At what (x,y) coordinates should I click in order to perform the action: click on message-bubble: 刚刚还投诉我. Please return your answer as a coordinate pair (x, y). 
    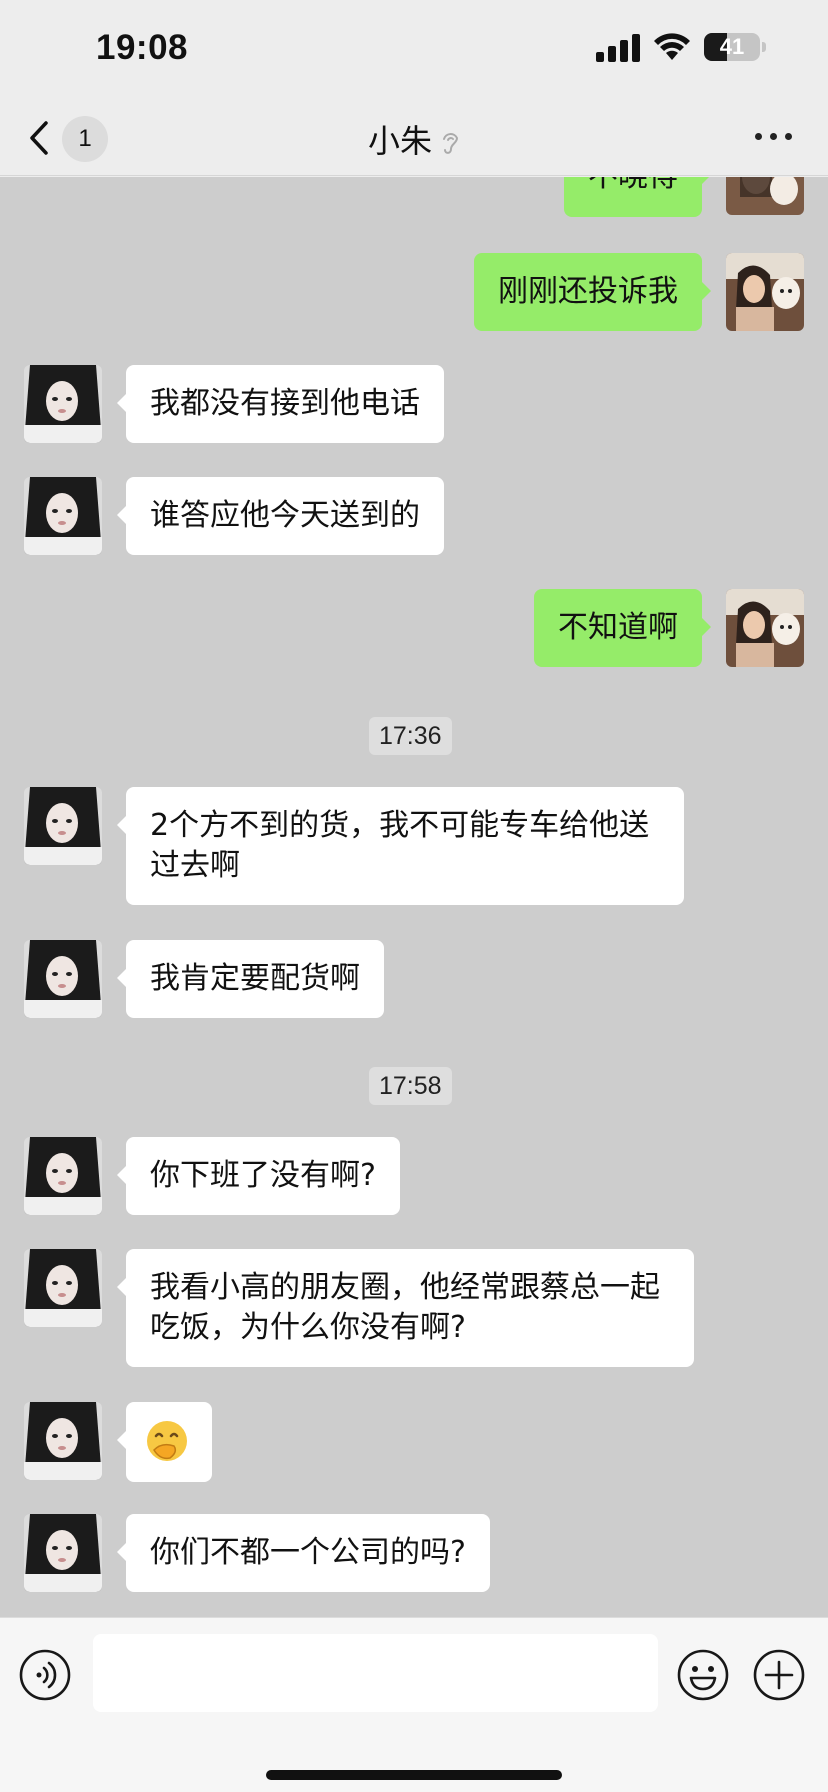
    Looking at the image, I should click on (592, 292).